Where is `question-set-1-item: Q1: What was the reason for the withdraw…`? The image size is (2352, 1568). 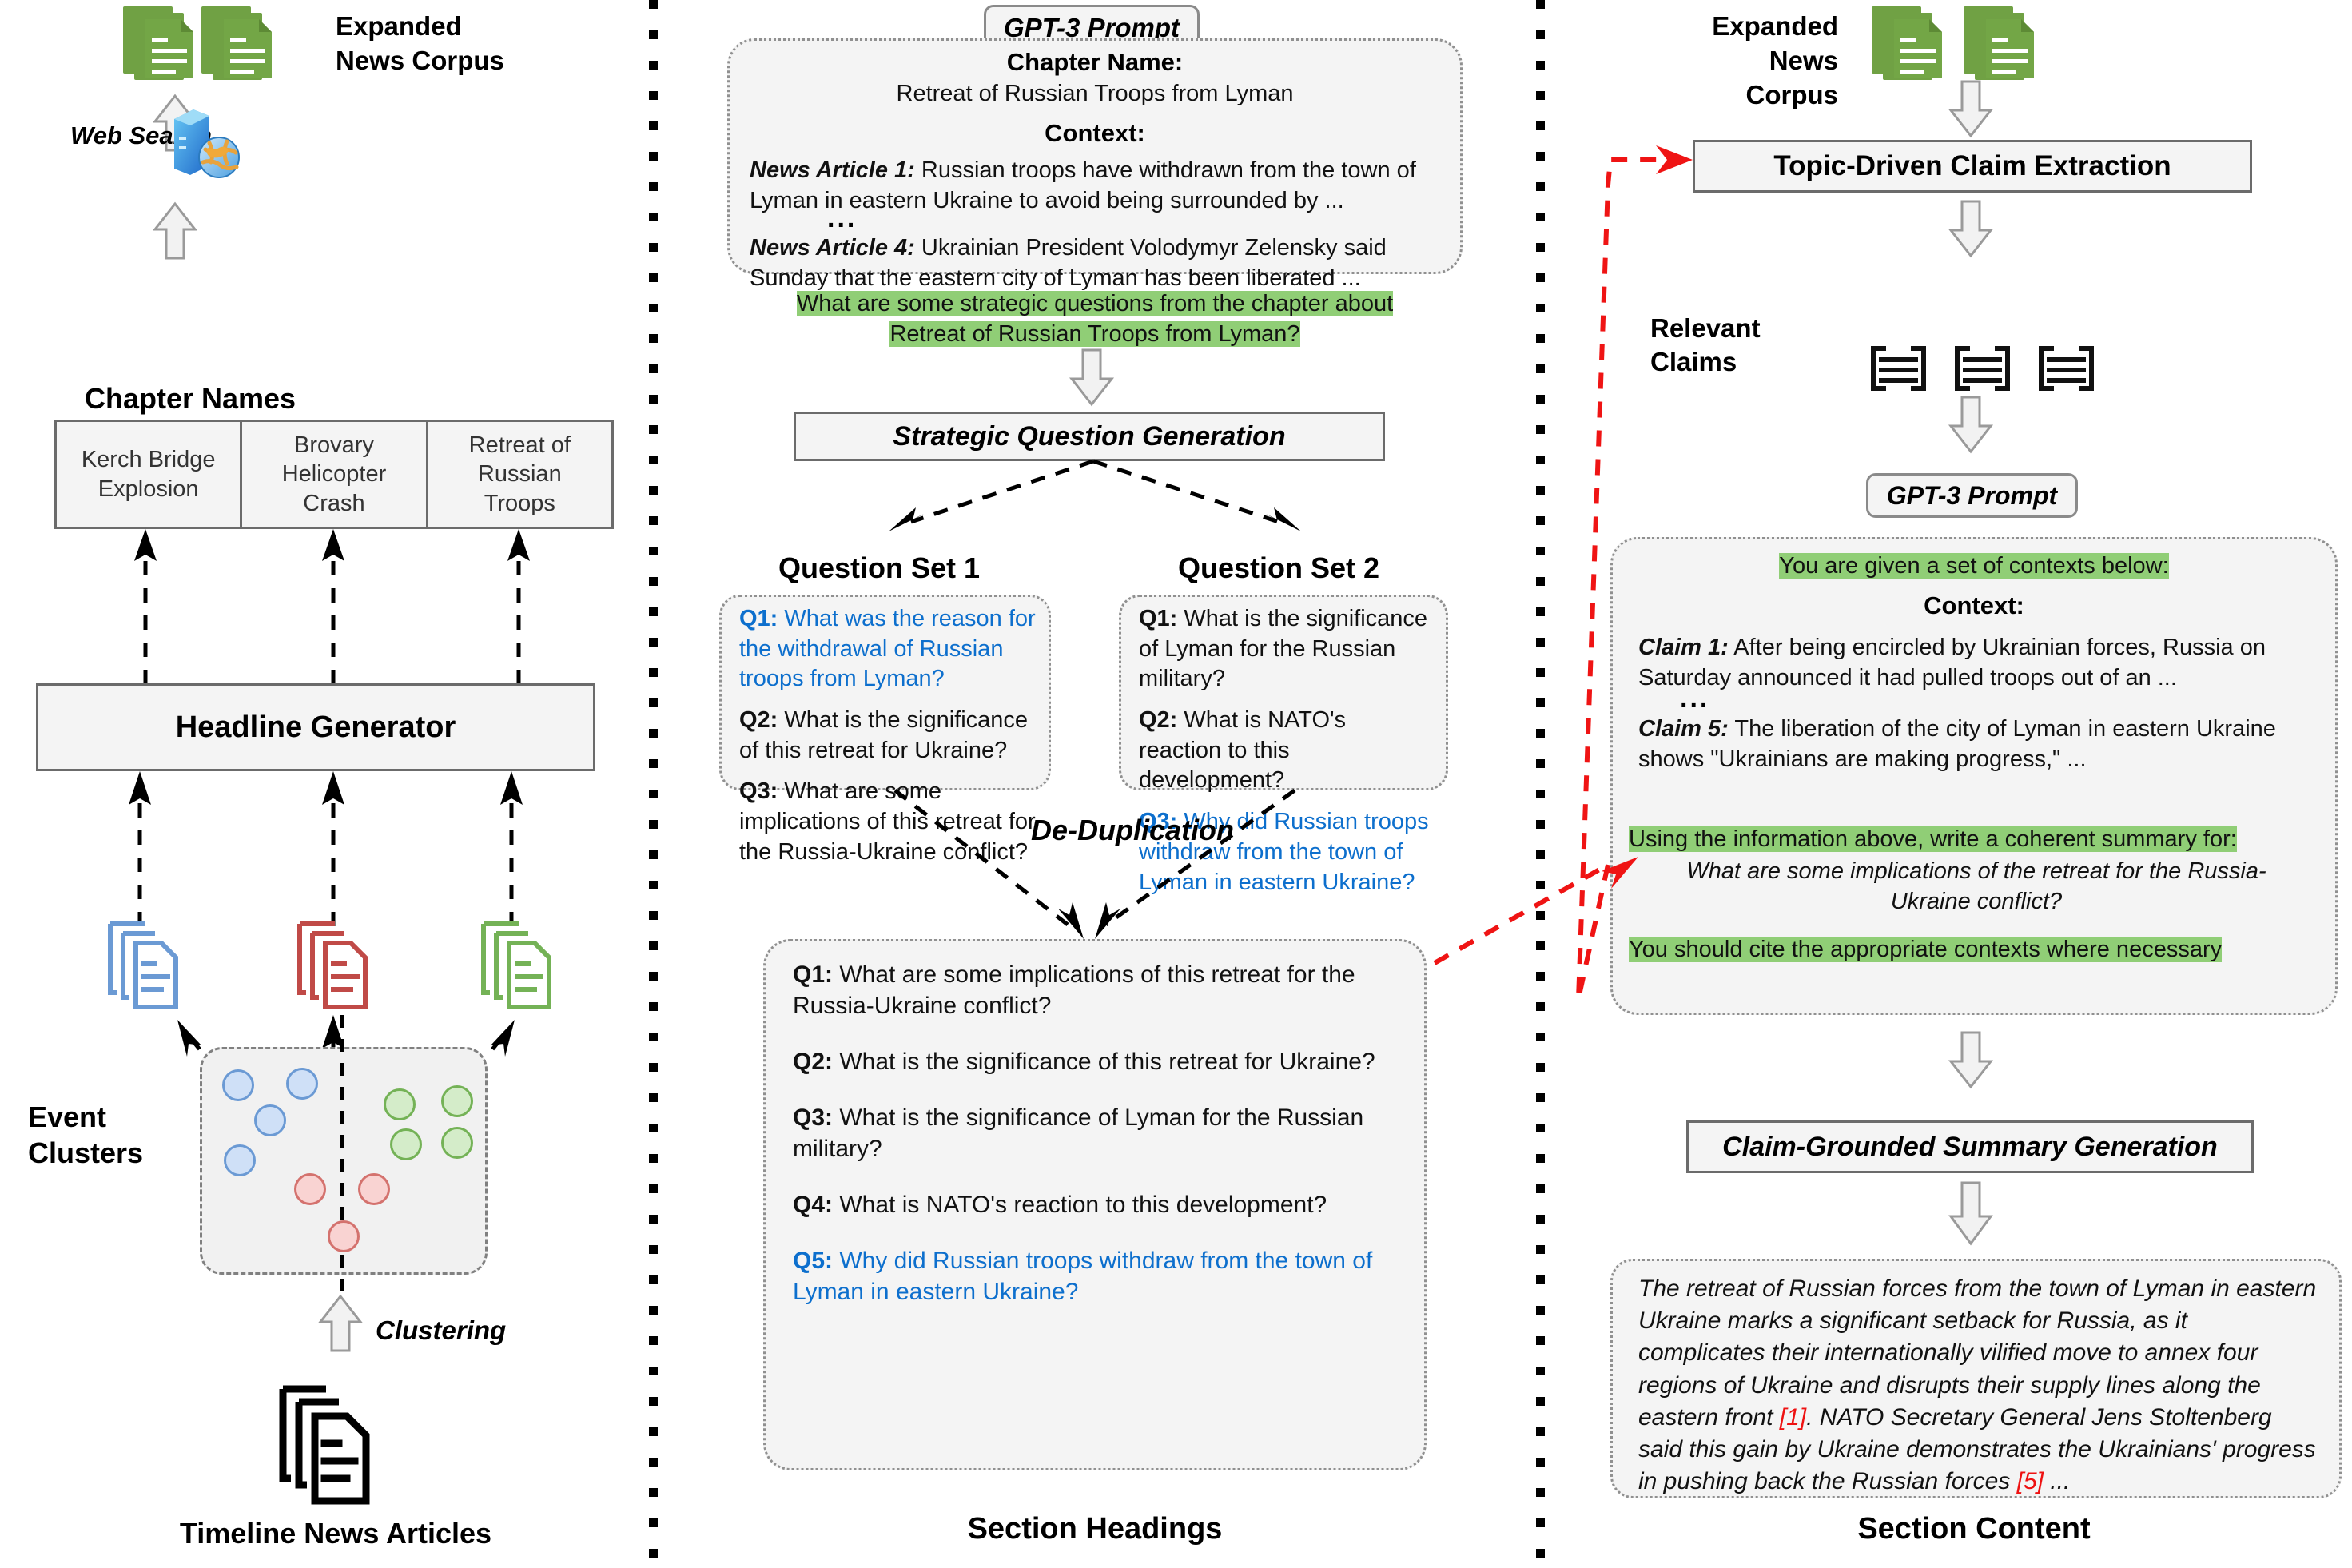
question-set-1-item: Q1: What was the reason for the withdraw… is located at coordinates (888, 649).